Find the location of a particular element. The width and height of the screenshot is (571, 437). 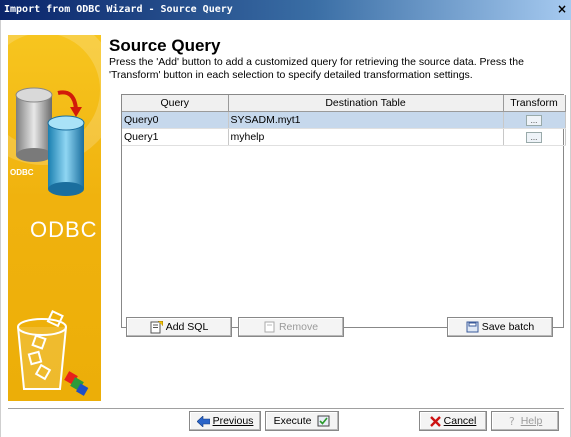

execute-label: Execute is located at coordinates (292, 421).